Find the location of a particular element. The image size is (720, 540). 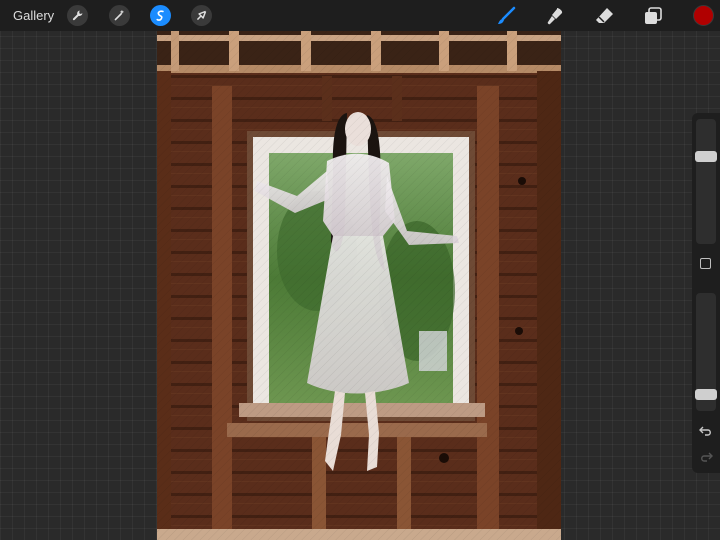

smudge-icon is located at coordinates (555, 16).